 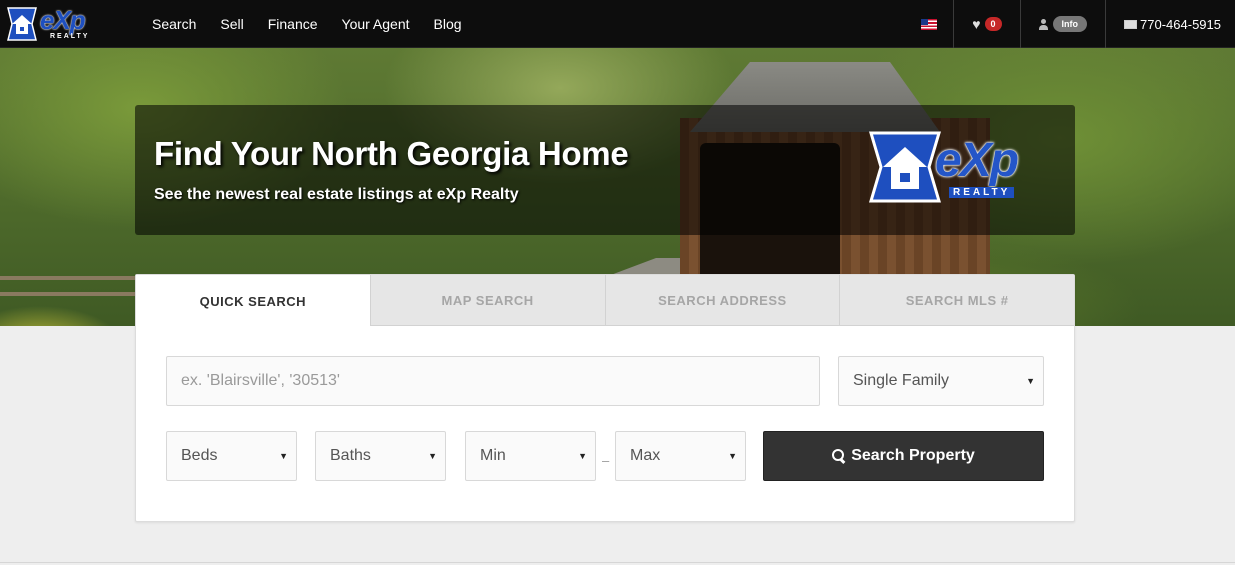 I want to click on exp-logo: eXp REALTY, so click(x=54, y=24).